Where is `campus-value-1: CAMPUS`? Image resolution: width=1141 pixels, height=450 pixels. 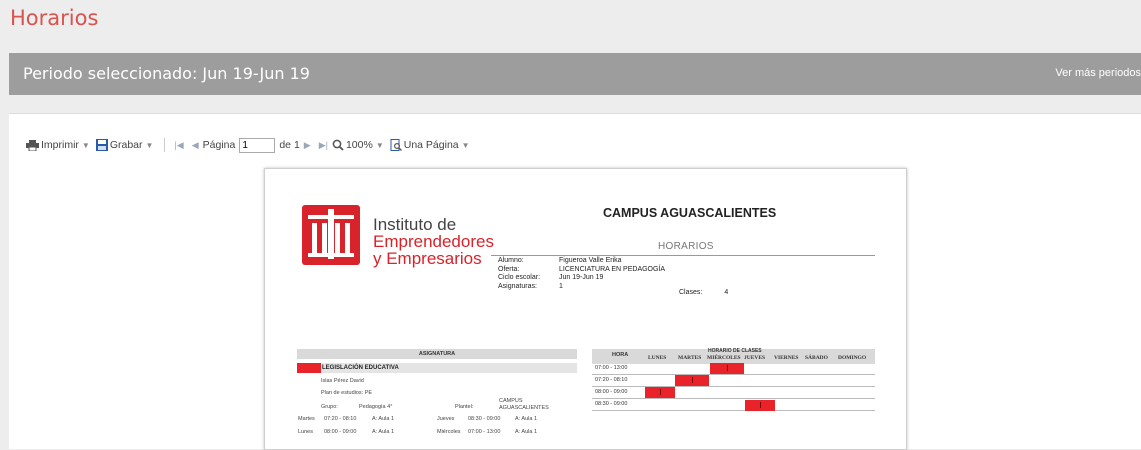
campus-value-1: CAMPUS is located at coordinates (511, 401).